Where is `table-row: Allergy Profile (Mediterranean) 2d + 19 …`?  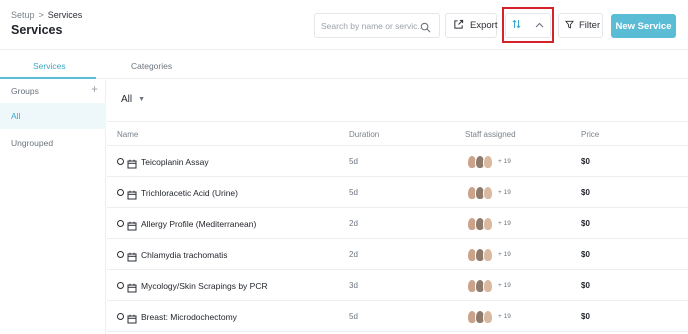
table-row: Allergy Profile (Mediterranean) 2d + 19 … is located at coordinates (397, 223).